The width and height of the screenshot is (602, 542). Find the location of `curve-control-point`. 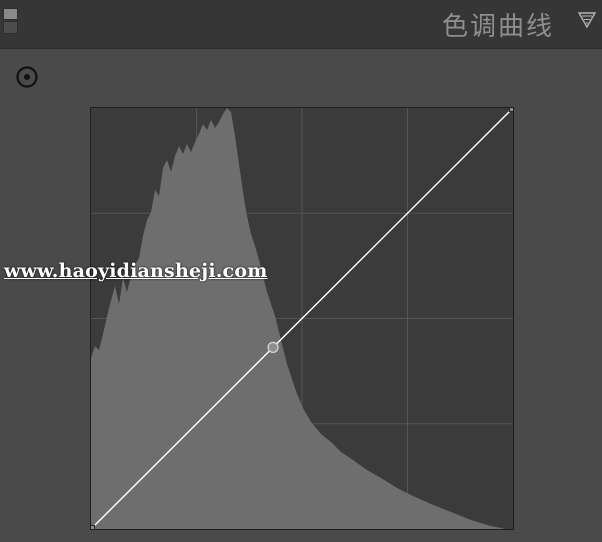

curve-control-point is located at coordinates (273, 347).